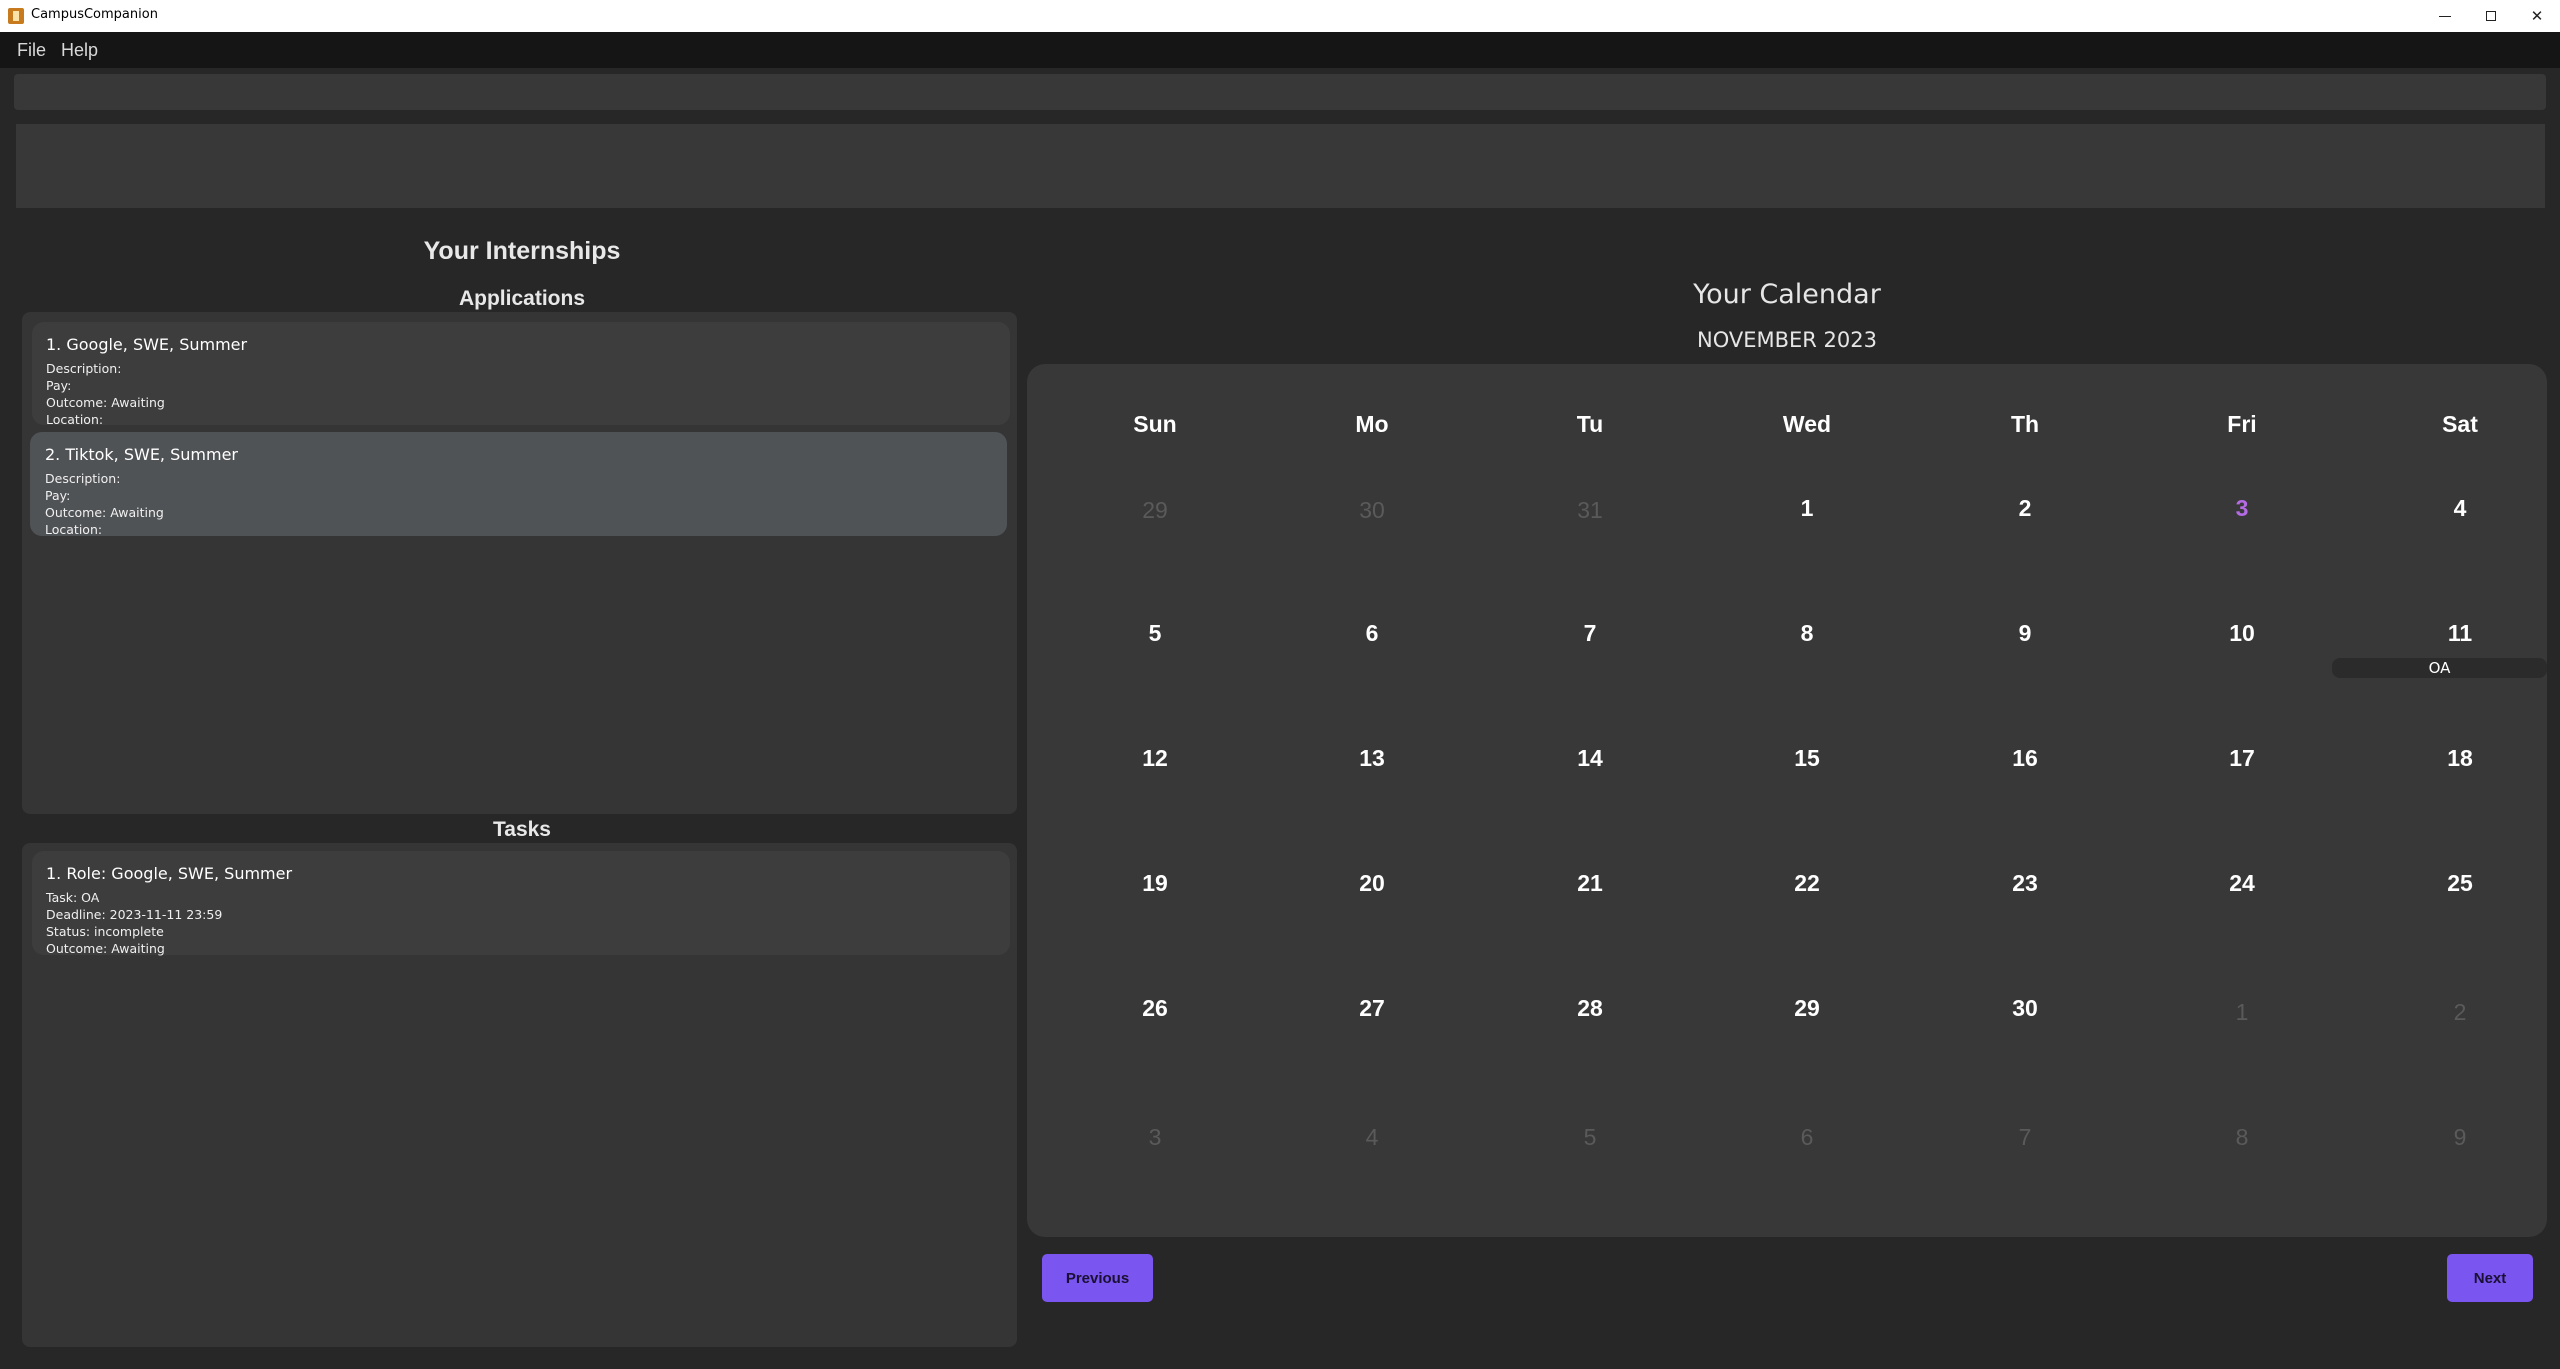 The width and height of the screenshot is (2560, 1369). Describe the element at coordinates (2242, 758) in the screenshot. I see `calendar-day: 17` at that location.